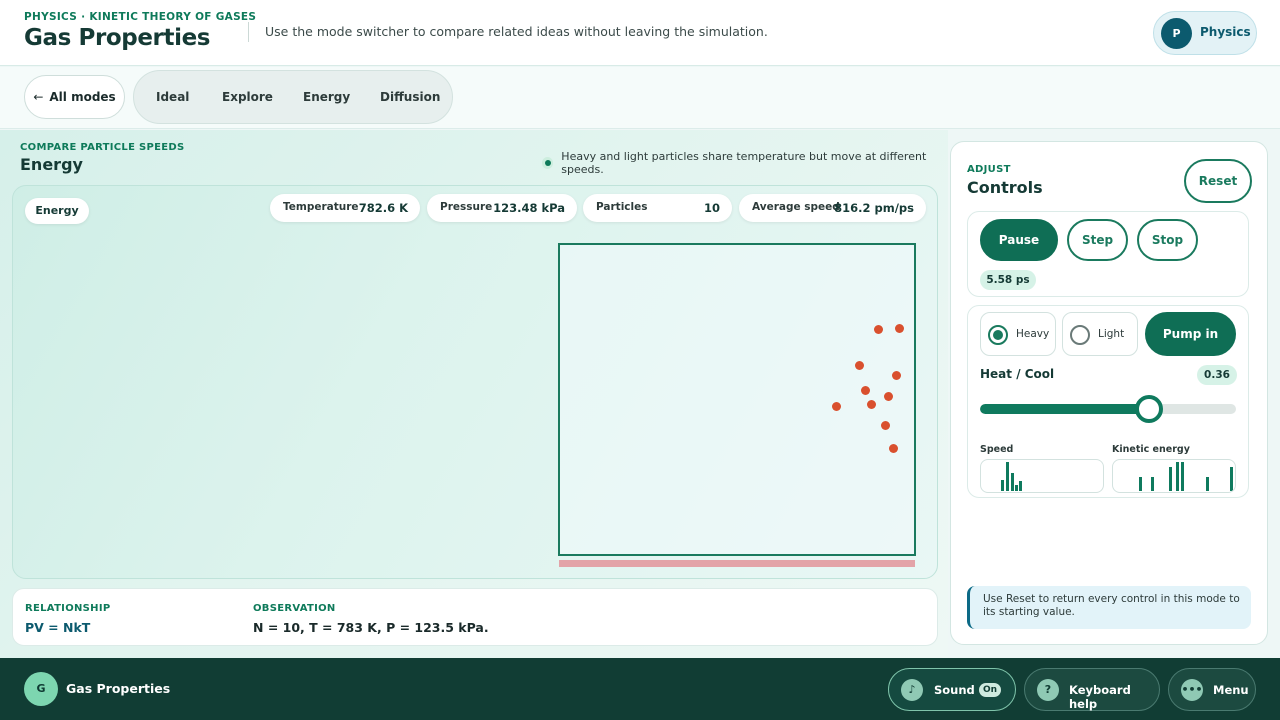  What do you see at coordinates (737, 563) in the screenshot?
I see `heater-strip` at bounding box center [737, 563].